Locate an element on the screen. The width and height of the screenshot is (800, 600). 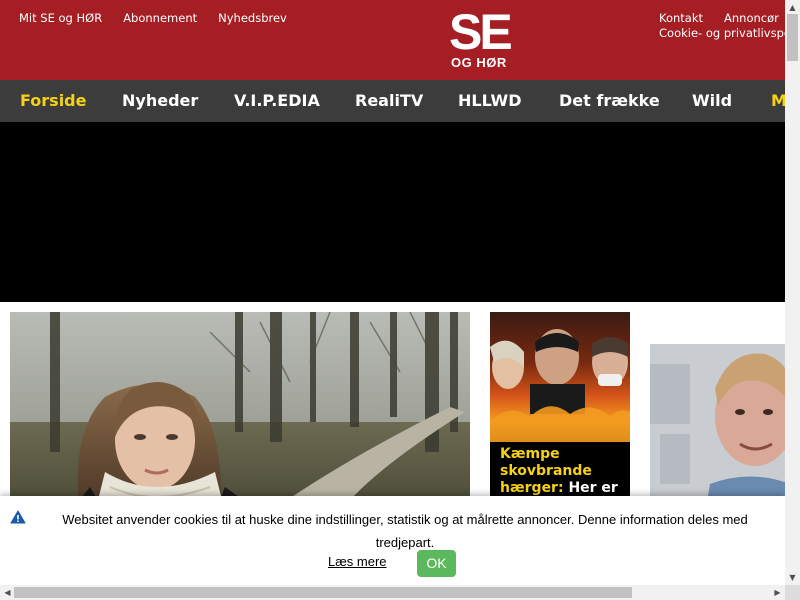
nav-item-hllwd: HLLWD is located at coordinates (489, 101).